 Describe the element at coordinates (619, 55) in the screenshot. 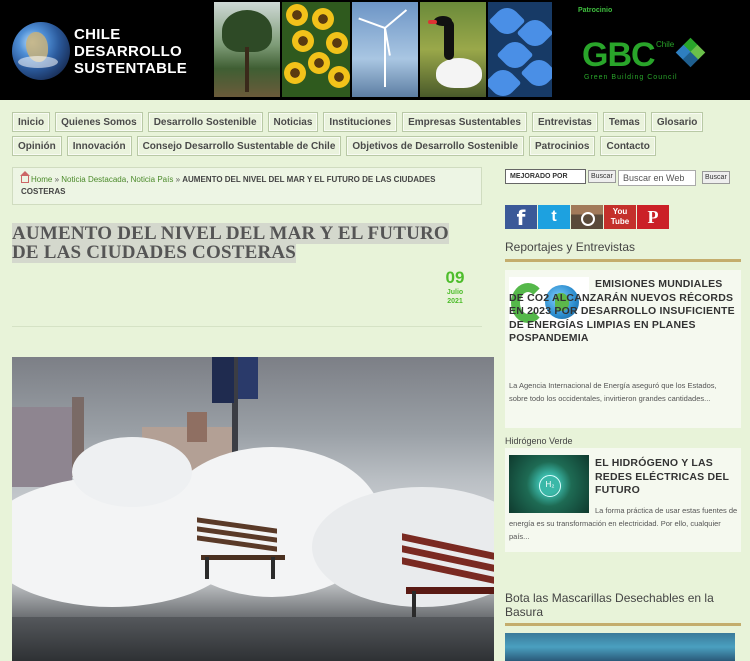

I see `gbc-logo: GBC` at that location.